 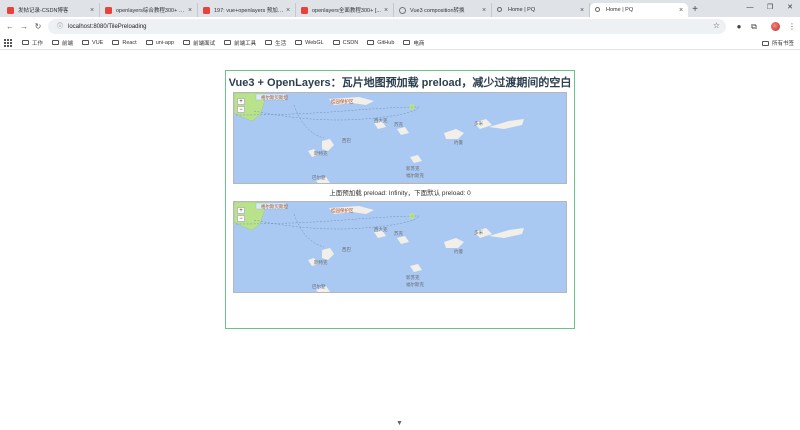 I want to click on bookmark-folder: 前端面试, so click(x=199, y=43).